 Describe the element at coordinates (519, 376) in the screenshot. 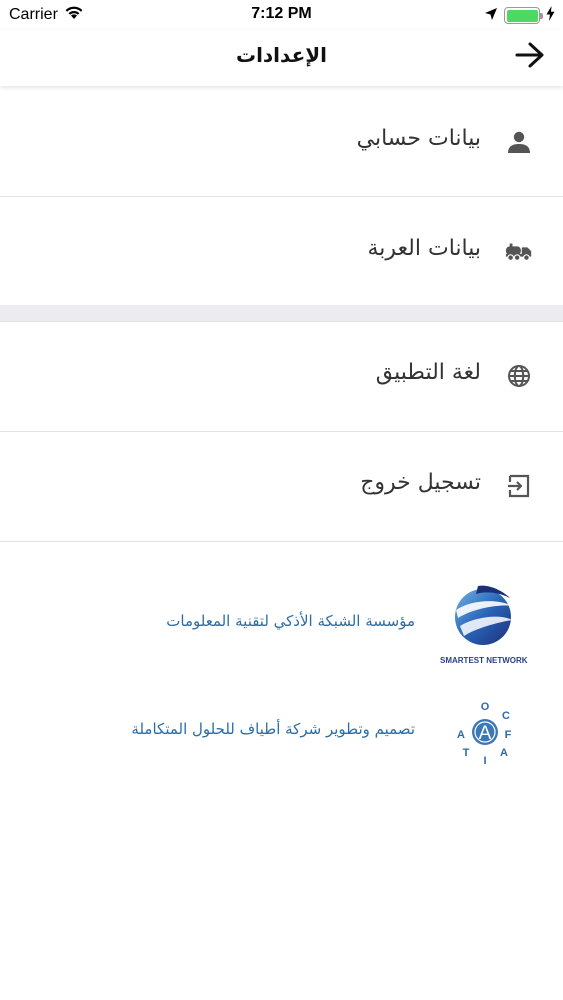

I see `globe-icon` at that location.